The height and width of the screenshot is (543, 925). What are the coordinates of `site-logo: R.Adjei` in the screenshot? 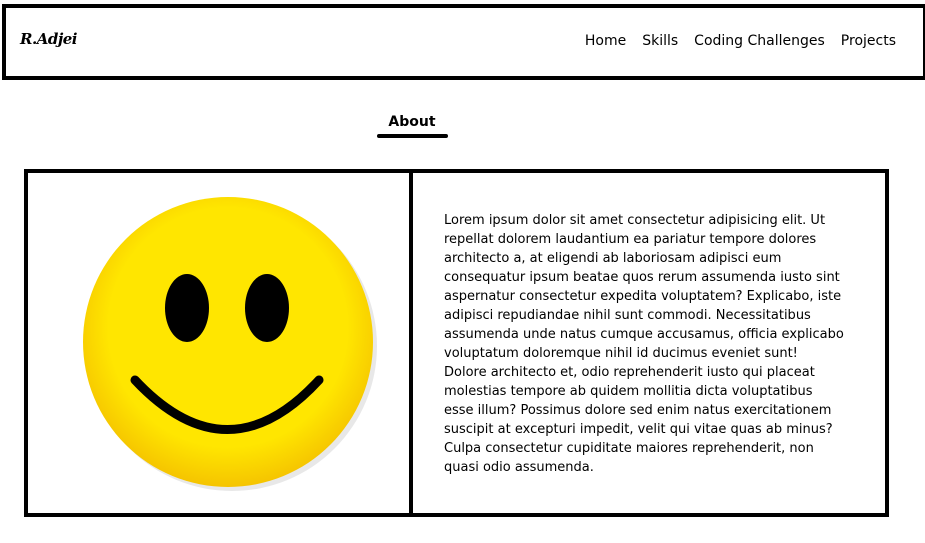 It's located at (48, 39).